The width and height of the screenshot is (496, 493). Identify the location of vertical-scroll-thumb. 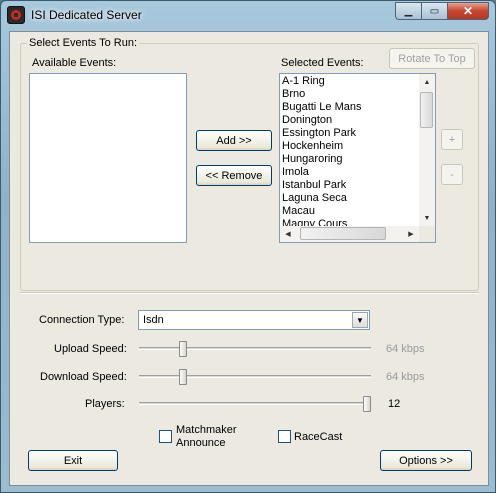
(426, 110).